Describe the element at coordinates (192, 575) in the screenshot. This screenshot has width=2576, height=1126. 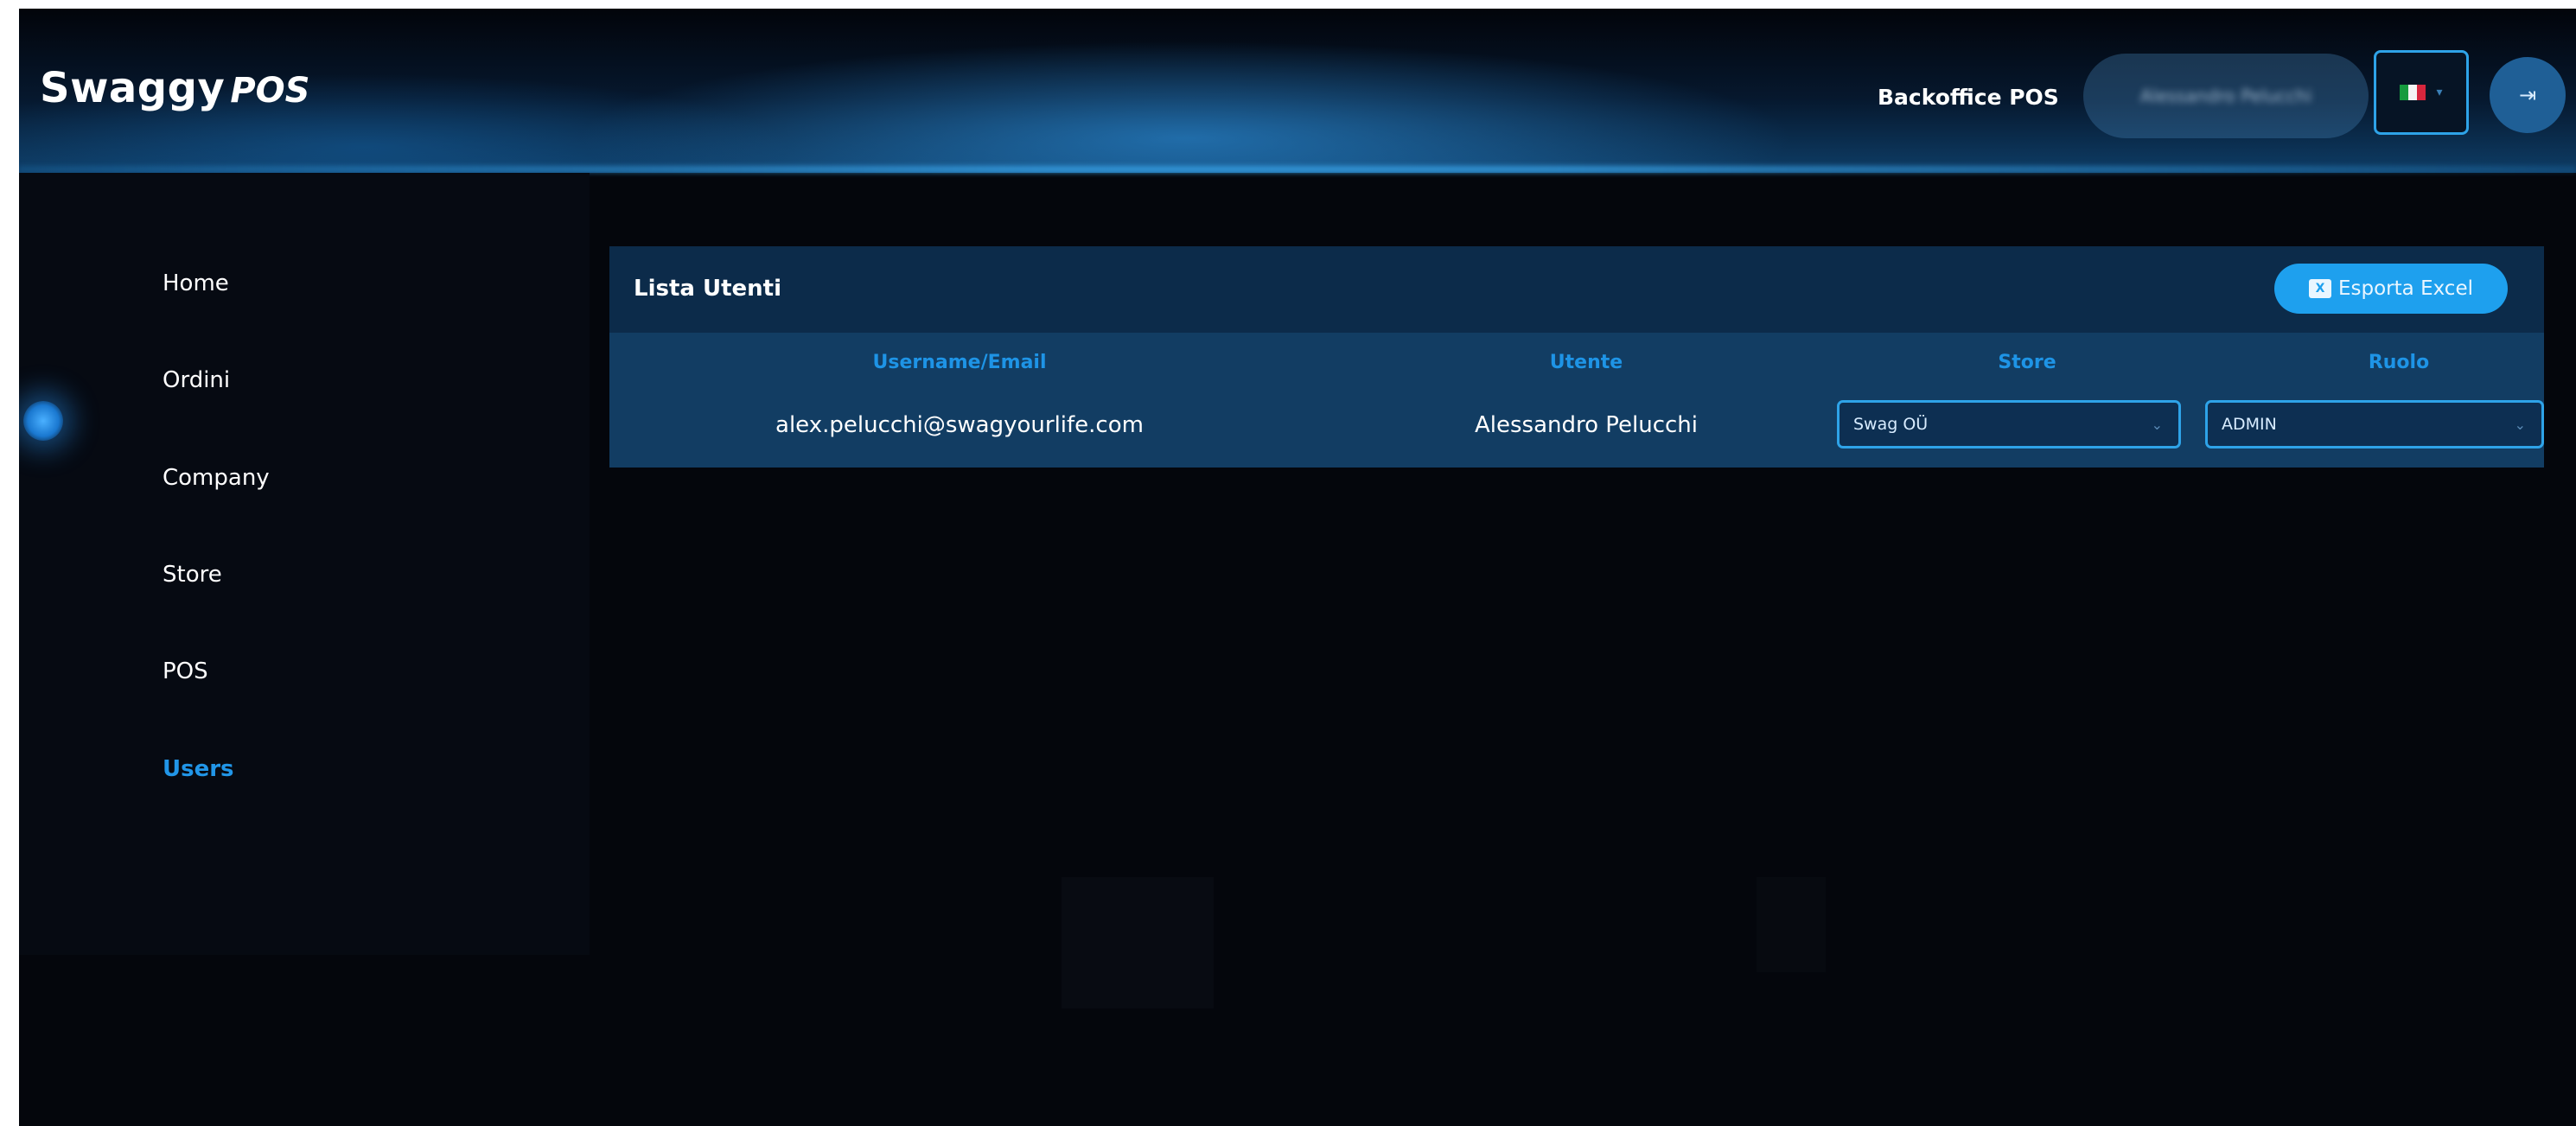
I see `sidebar-item-store: Store` at that location.